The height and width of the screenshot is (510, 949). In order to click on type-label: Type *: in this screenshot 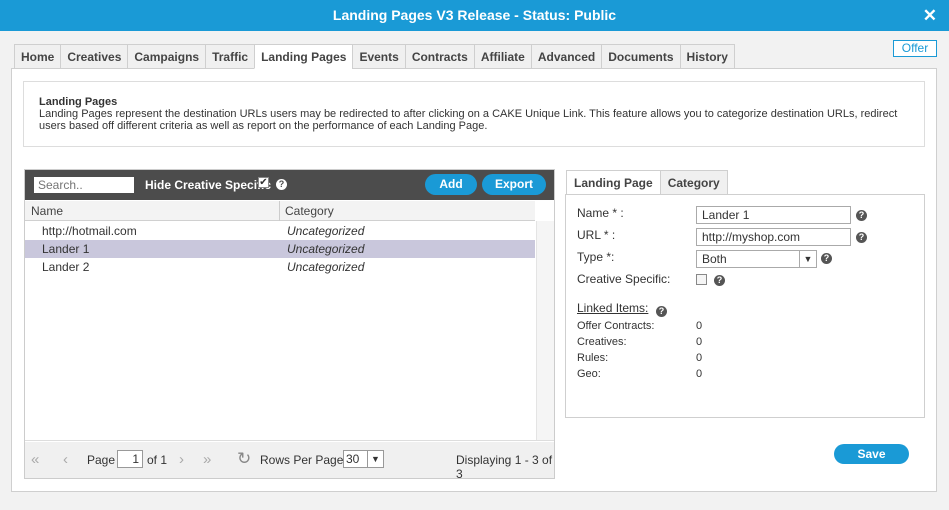, I will do `click(596, 257)`.